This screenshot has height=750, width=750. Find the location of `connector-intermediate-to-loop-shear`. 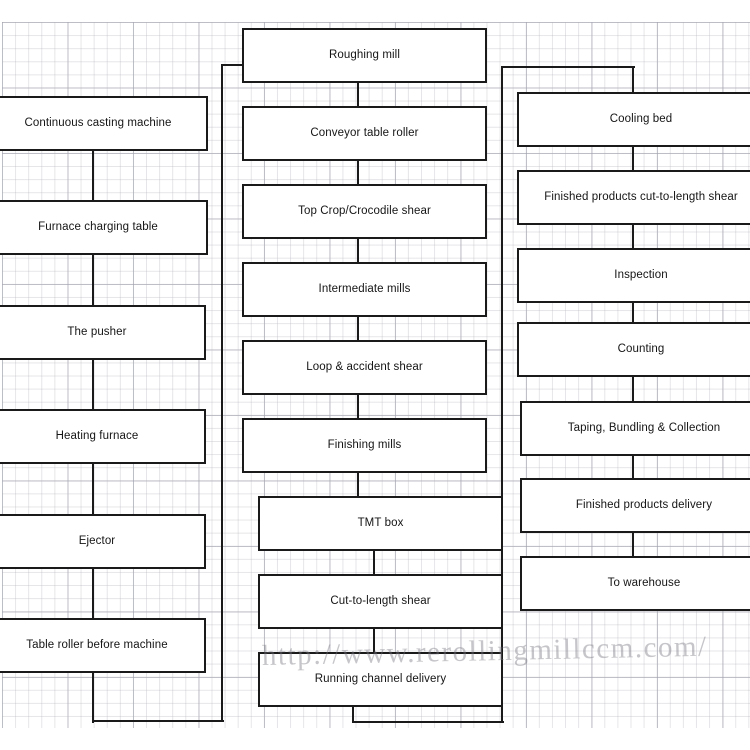

connector-intermediate-to-loop-shear is located at coordinates (358, 328).